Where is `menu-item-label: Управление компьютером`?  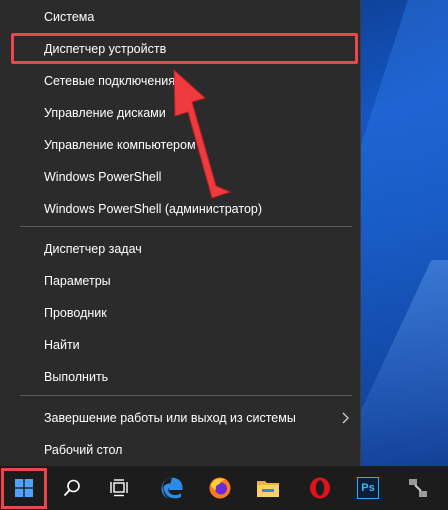 menu-item-label: Управление компьютером is located at coordinates (120, 145).